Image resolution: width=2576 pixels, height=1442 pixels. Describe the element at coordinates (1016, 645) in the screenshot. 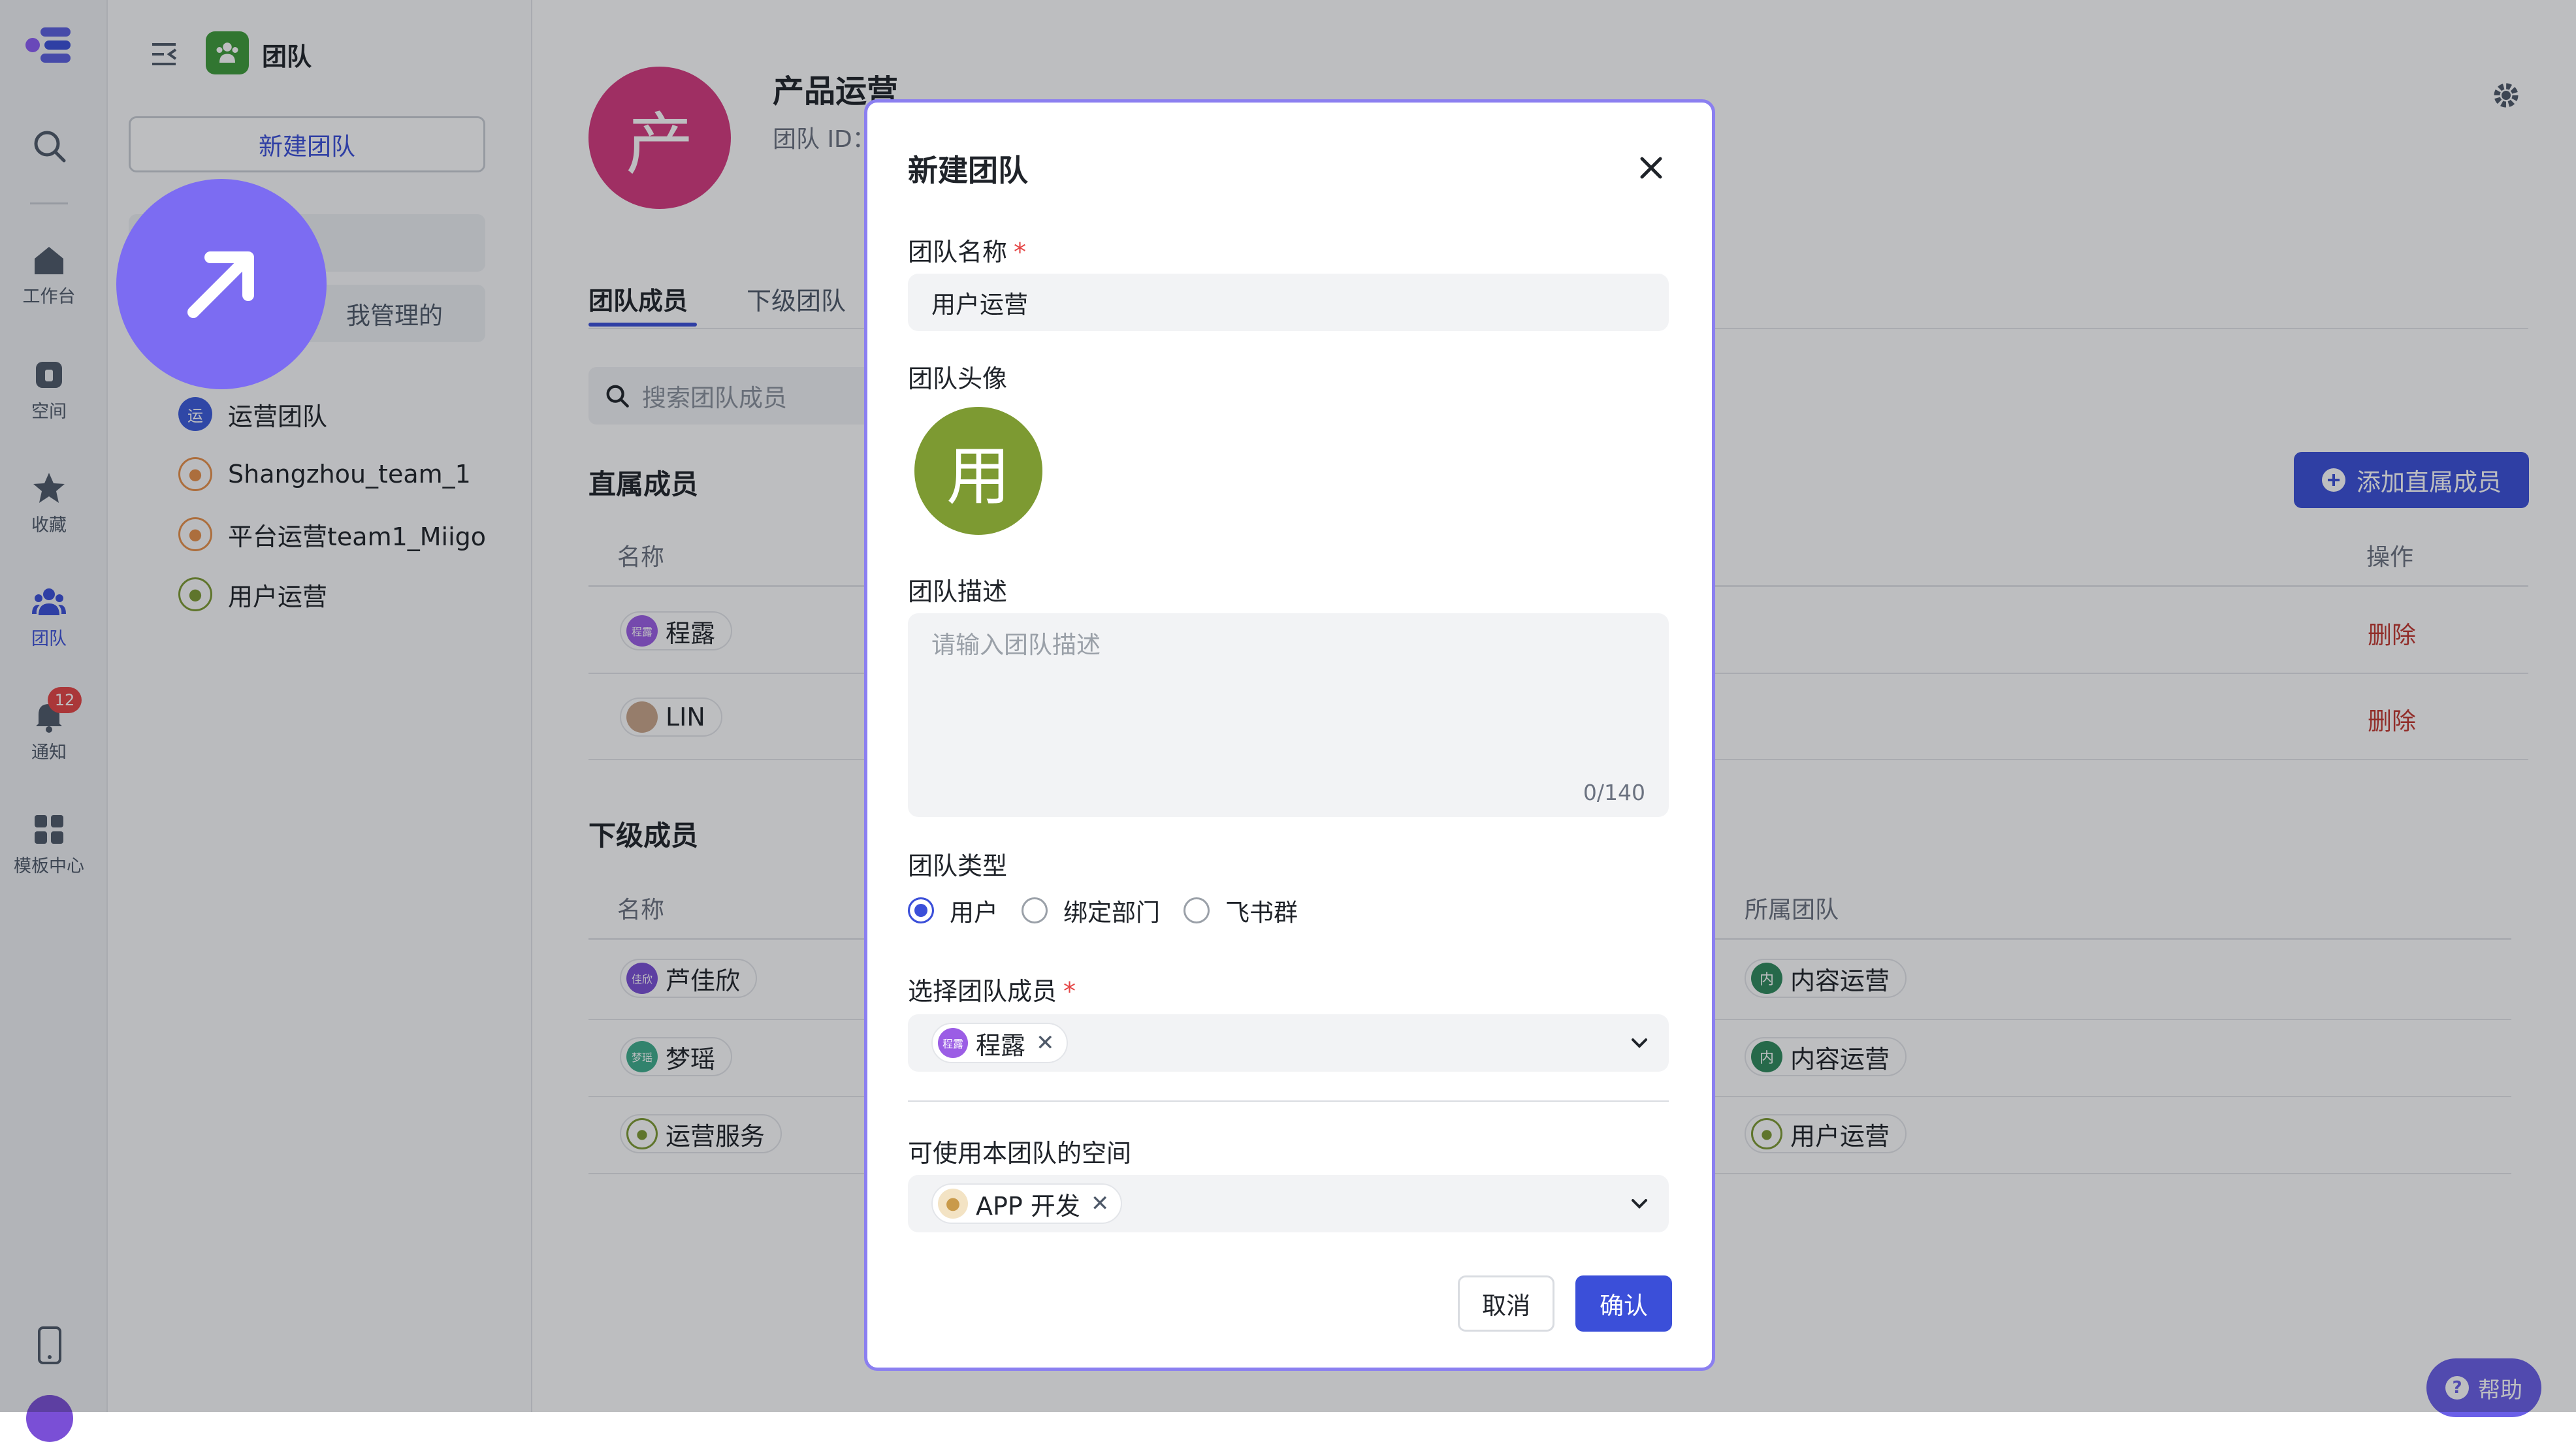

I see `description-placeholder: 请输入团队描述` at that location.